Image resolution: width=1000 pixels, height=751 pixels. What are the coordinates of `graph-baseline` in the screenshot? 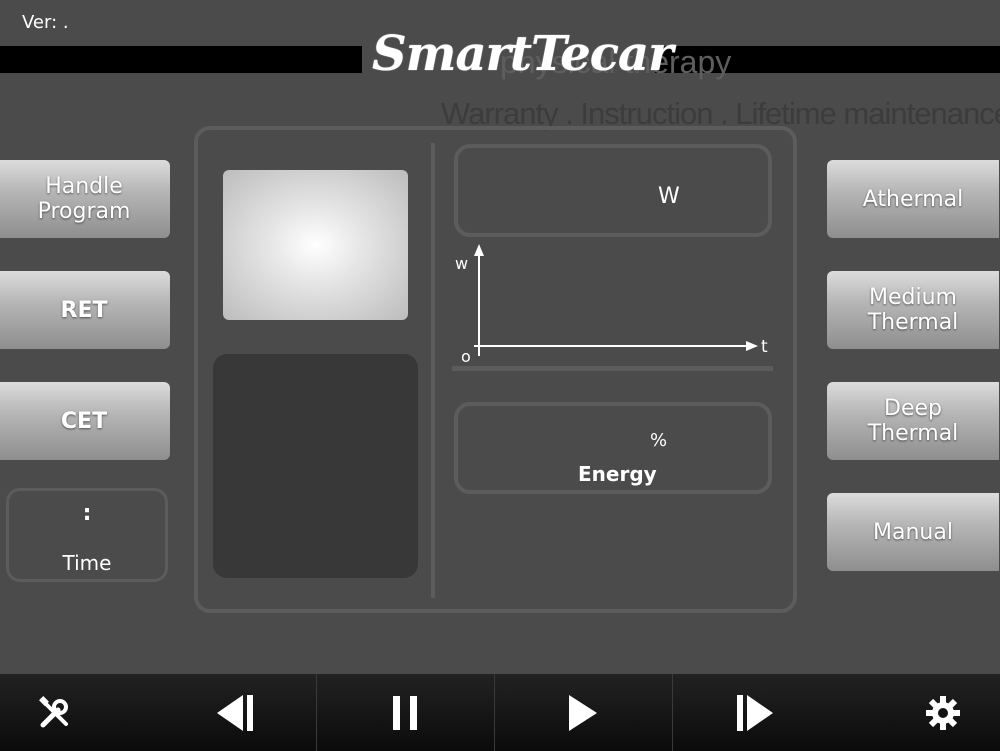 It's located at (612, 368).